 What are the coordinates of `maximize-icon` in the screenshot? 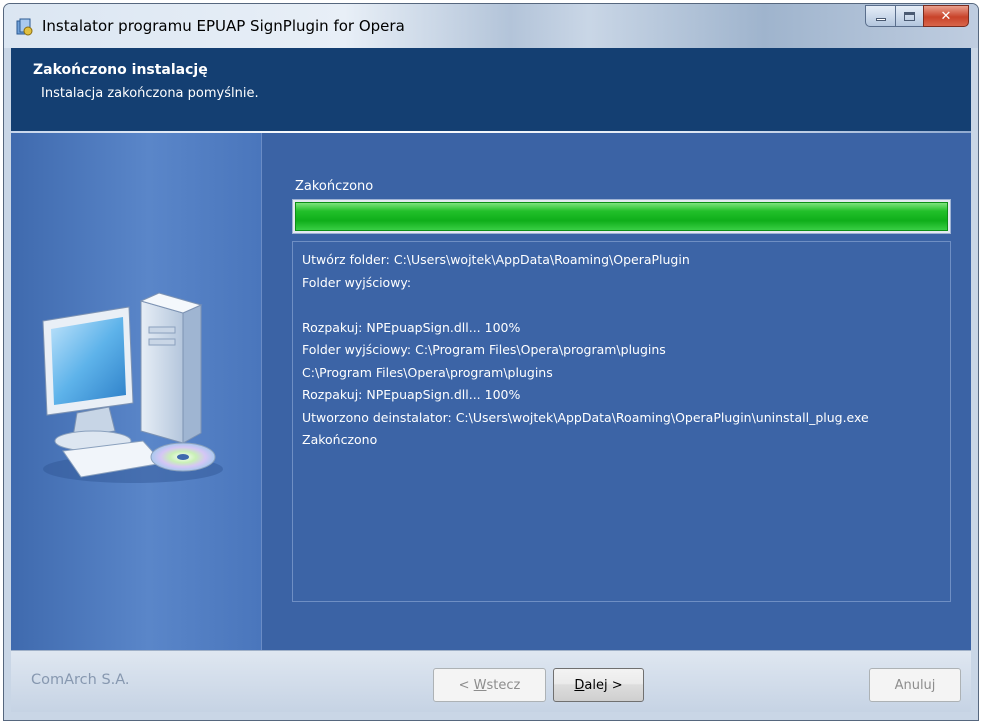 It's located at (909, 16).